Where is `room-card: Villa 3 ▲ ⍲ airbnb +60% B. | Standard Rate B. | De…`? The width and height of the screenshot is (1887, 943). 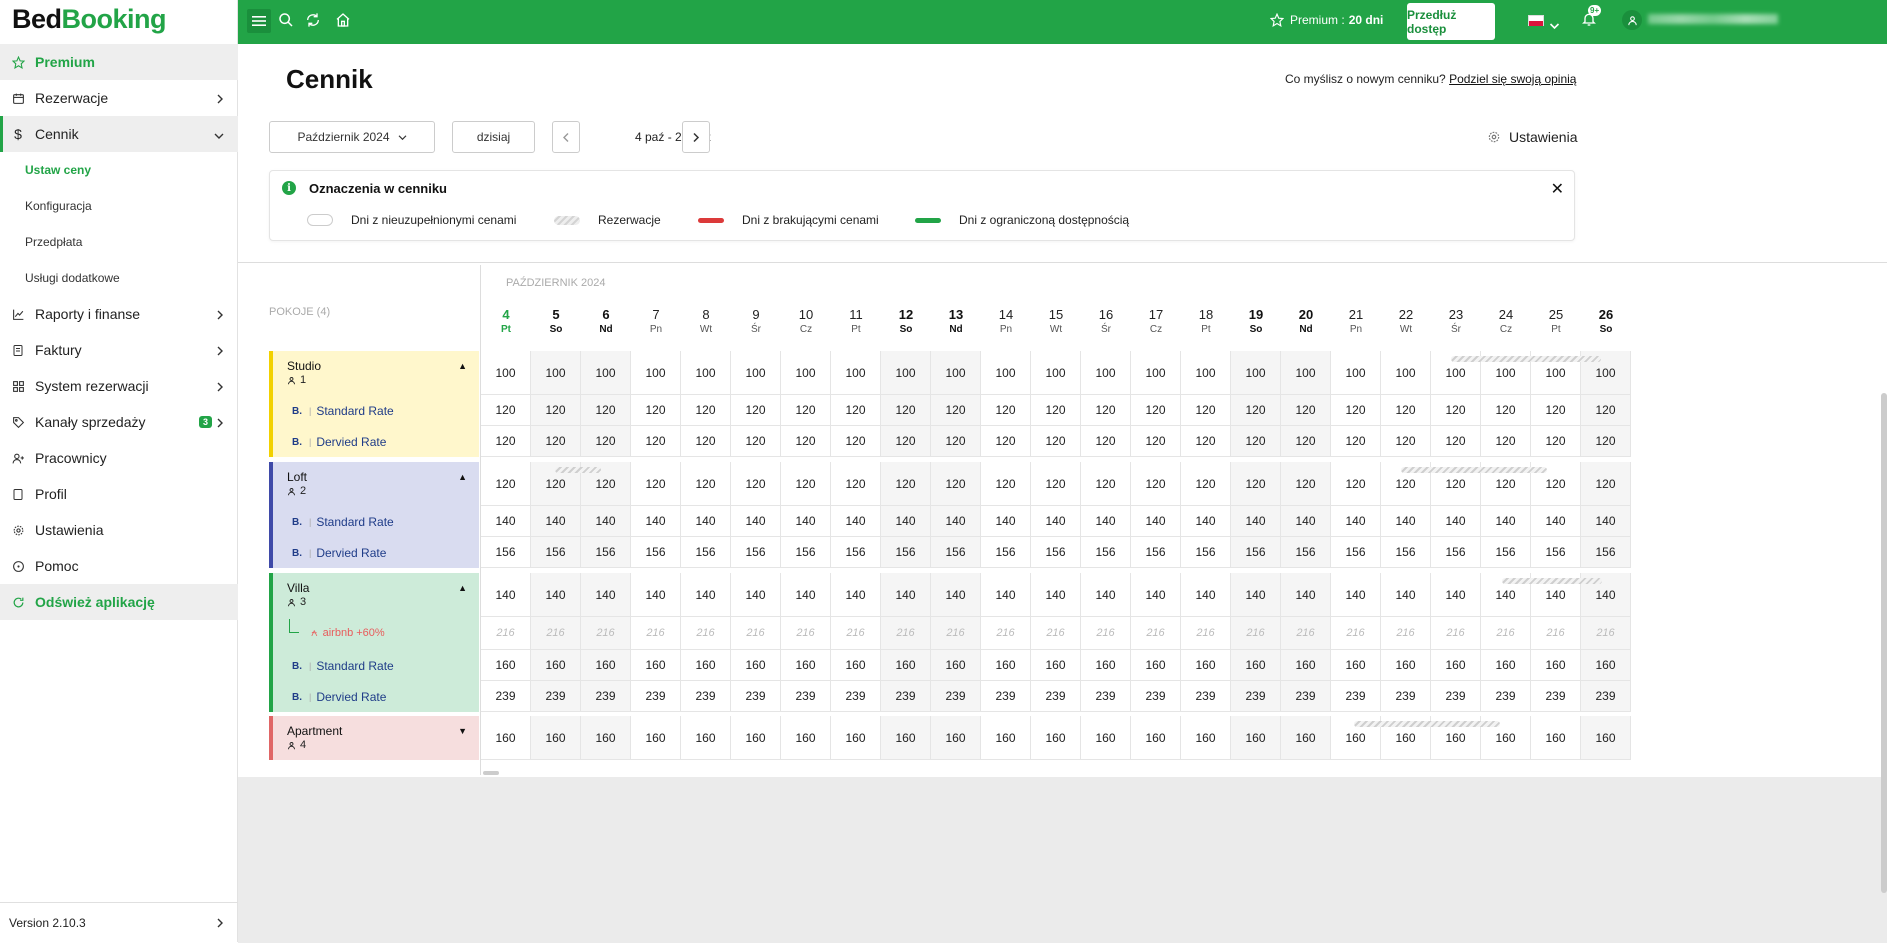
room-card: Villa 3 ▲ ⍲ airbnb +60% B. | Standard Rate B. | De… is located at coordinates (374, 642).